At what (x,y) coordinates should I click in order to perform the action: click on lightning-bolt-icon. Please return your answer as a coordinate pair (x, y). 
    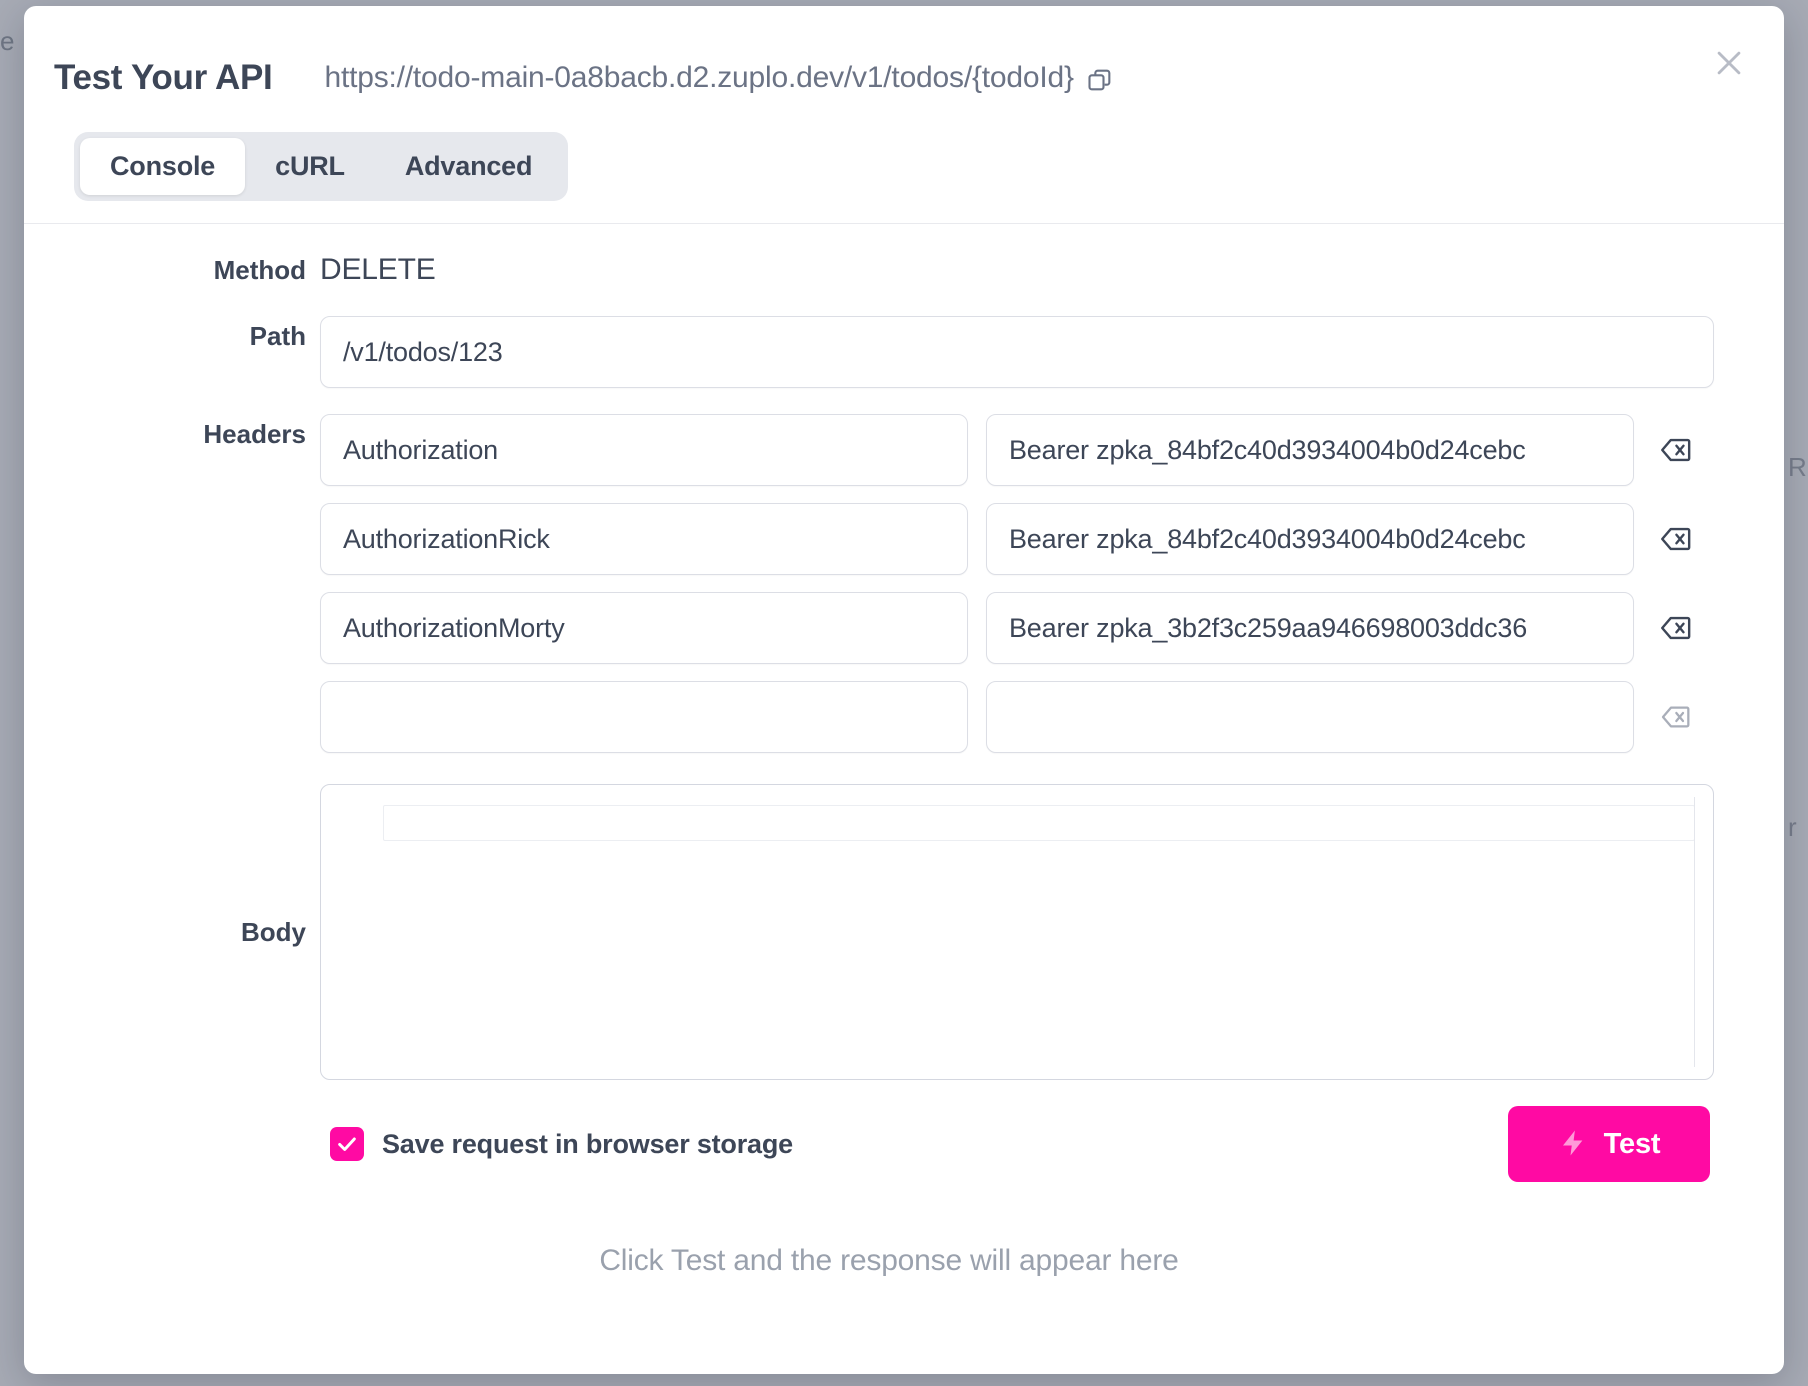
    Looking at the image, I should click on (1573, 1144).